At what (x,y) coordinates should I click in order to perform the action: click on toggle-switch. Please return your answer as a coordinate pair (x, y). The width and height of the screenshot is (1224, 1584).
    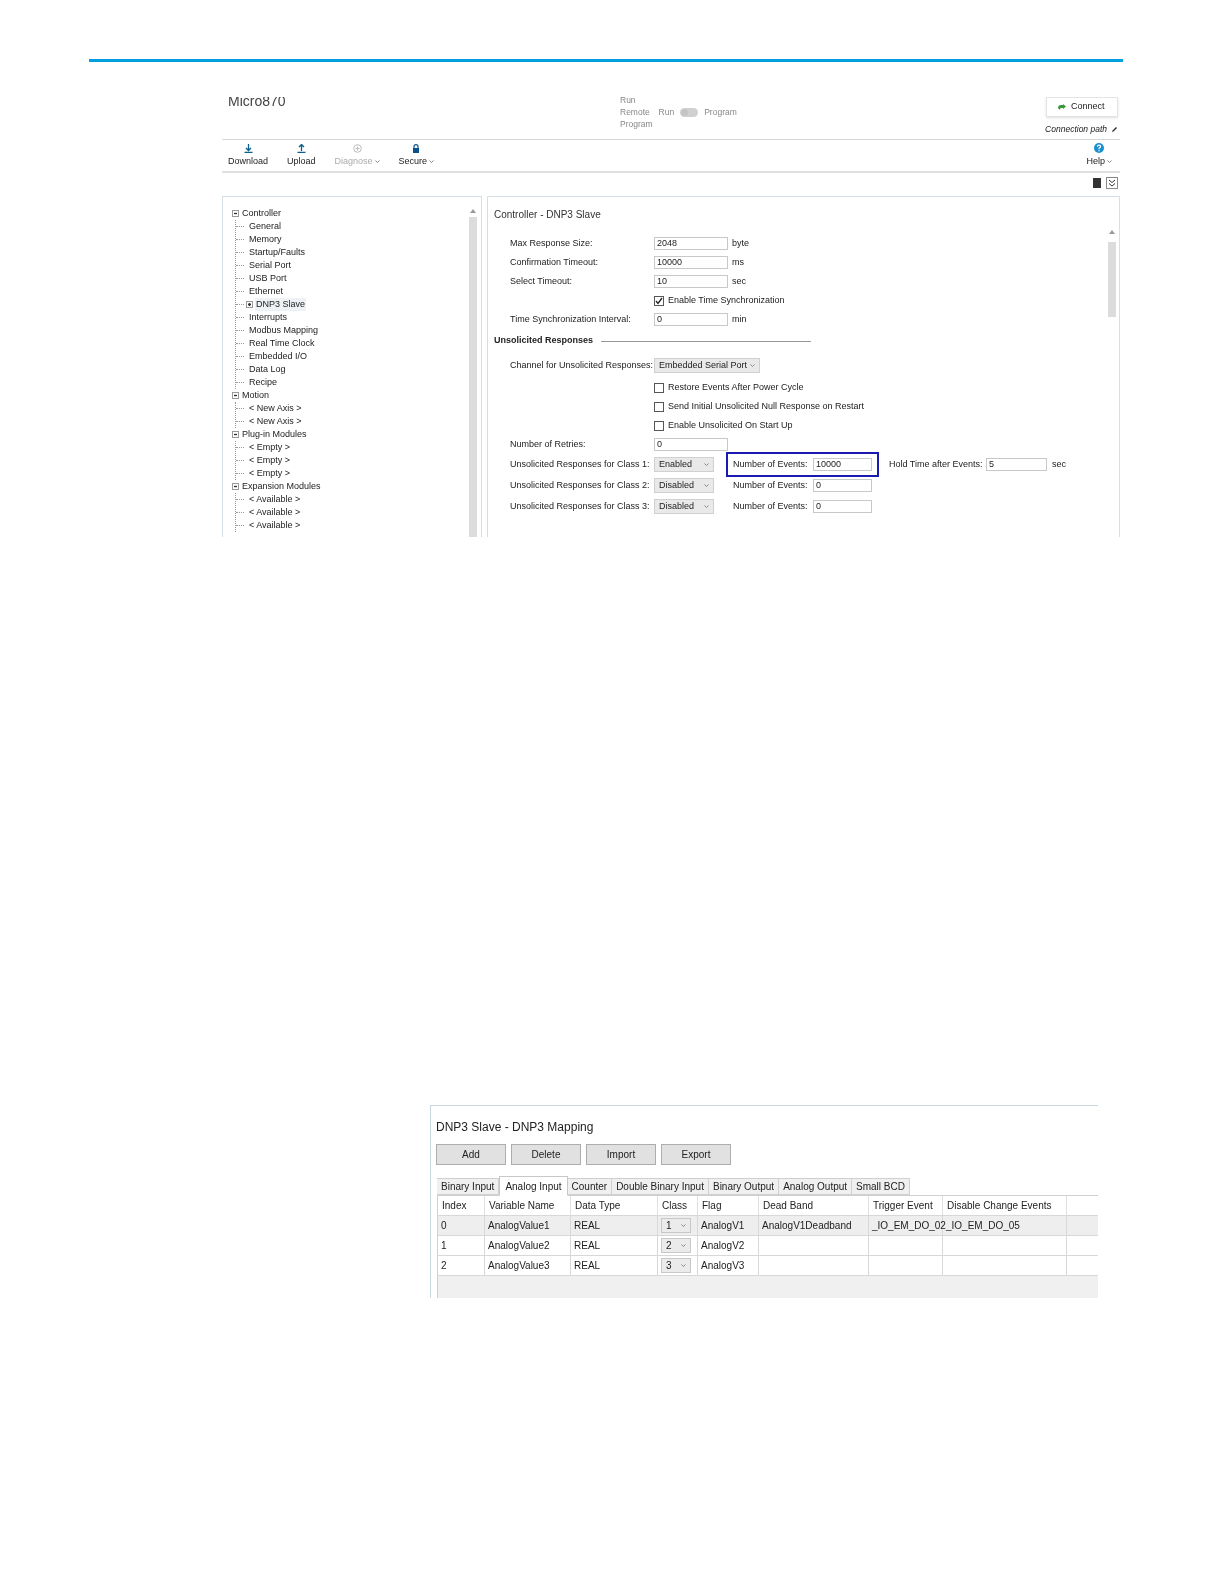
    Looking at the image, I should click on (689, 112).